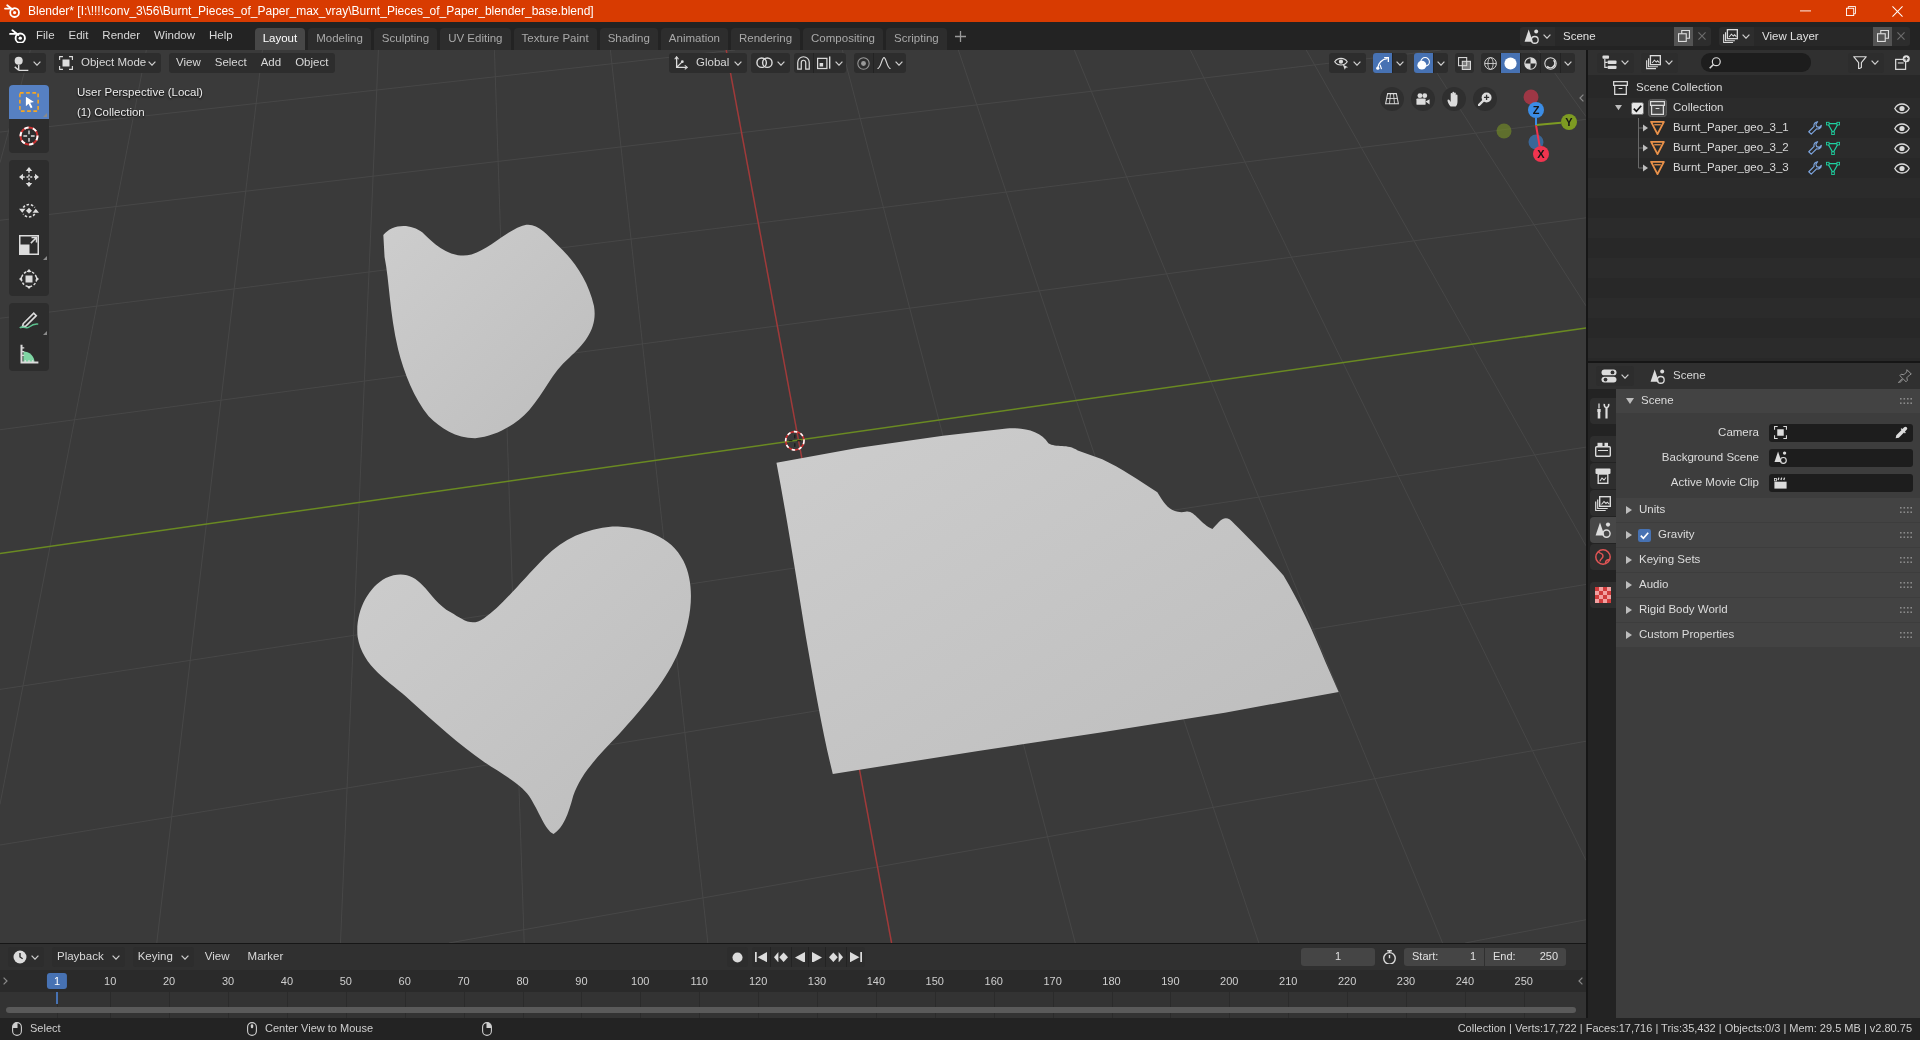 Image resolution: width=1920 pixels, height=1040 pixels. I want to click on start-frame-field: Start: 1, so click(1444, 957).